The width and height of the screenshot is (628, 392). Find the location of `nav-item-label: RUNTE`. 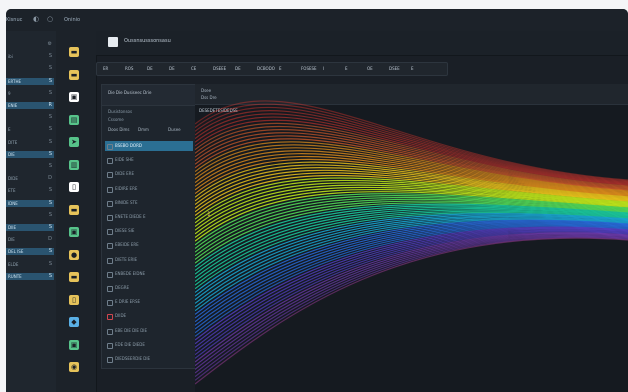

nav-item-label: RUNTE is located at coordinates (15, 276).